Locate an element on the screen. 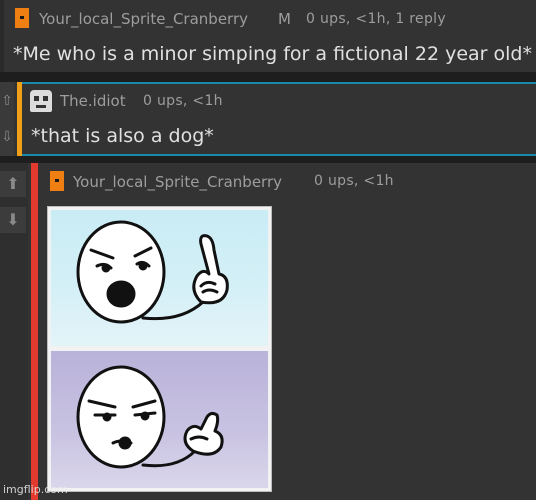  imgflip-watermark: imgflip.com is located at coordinates (35, 489).